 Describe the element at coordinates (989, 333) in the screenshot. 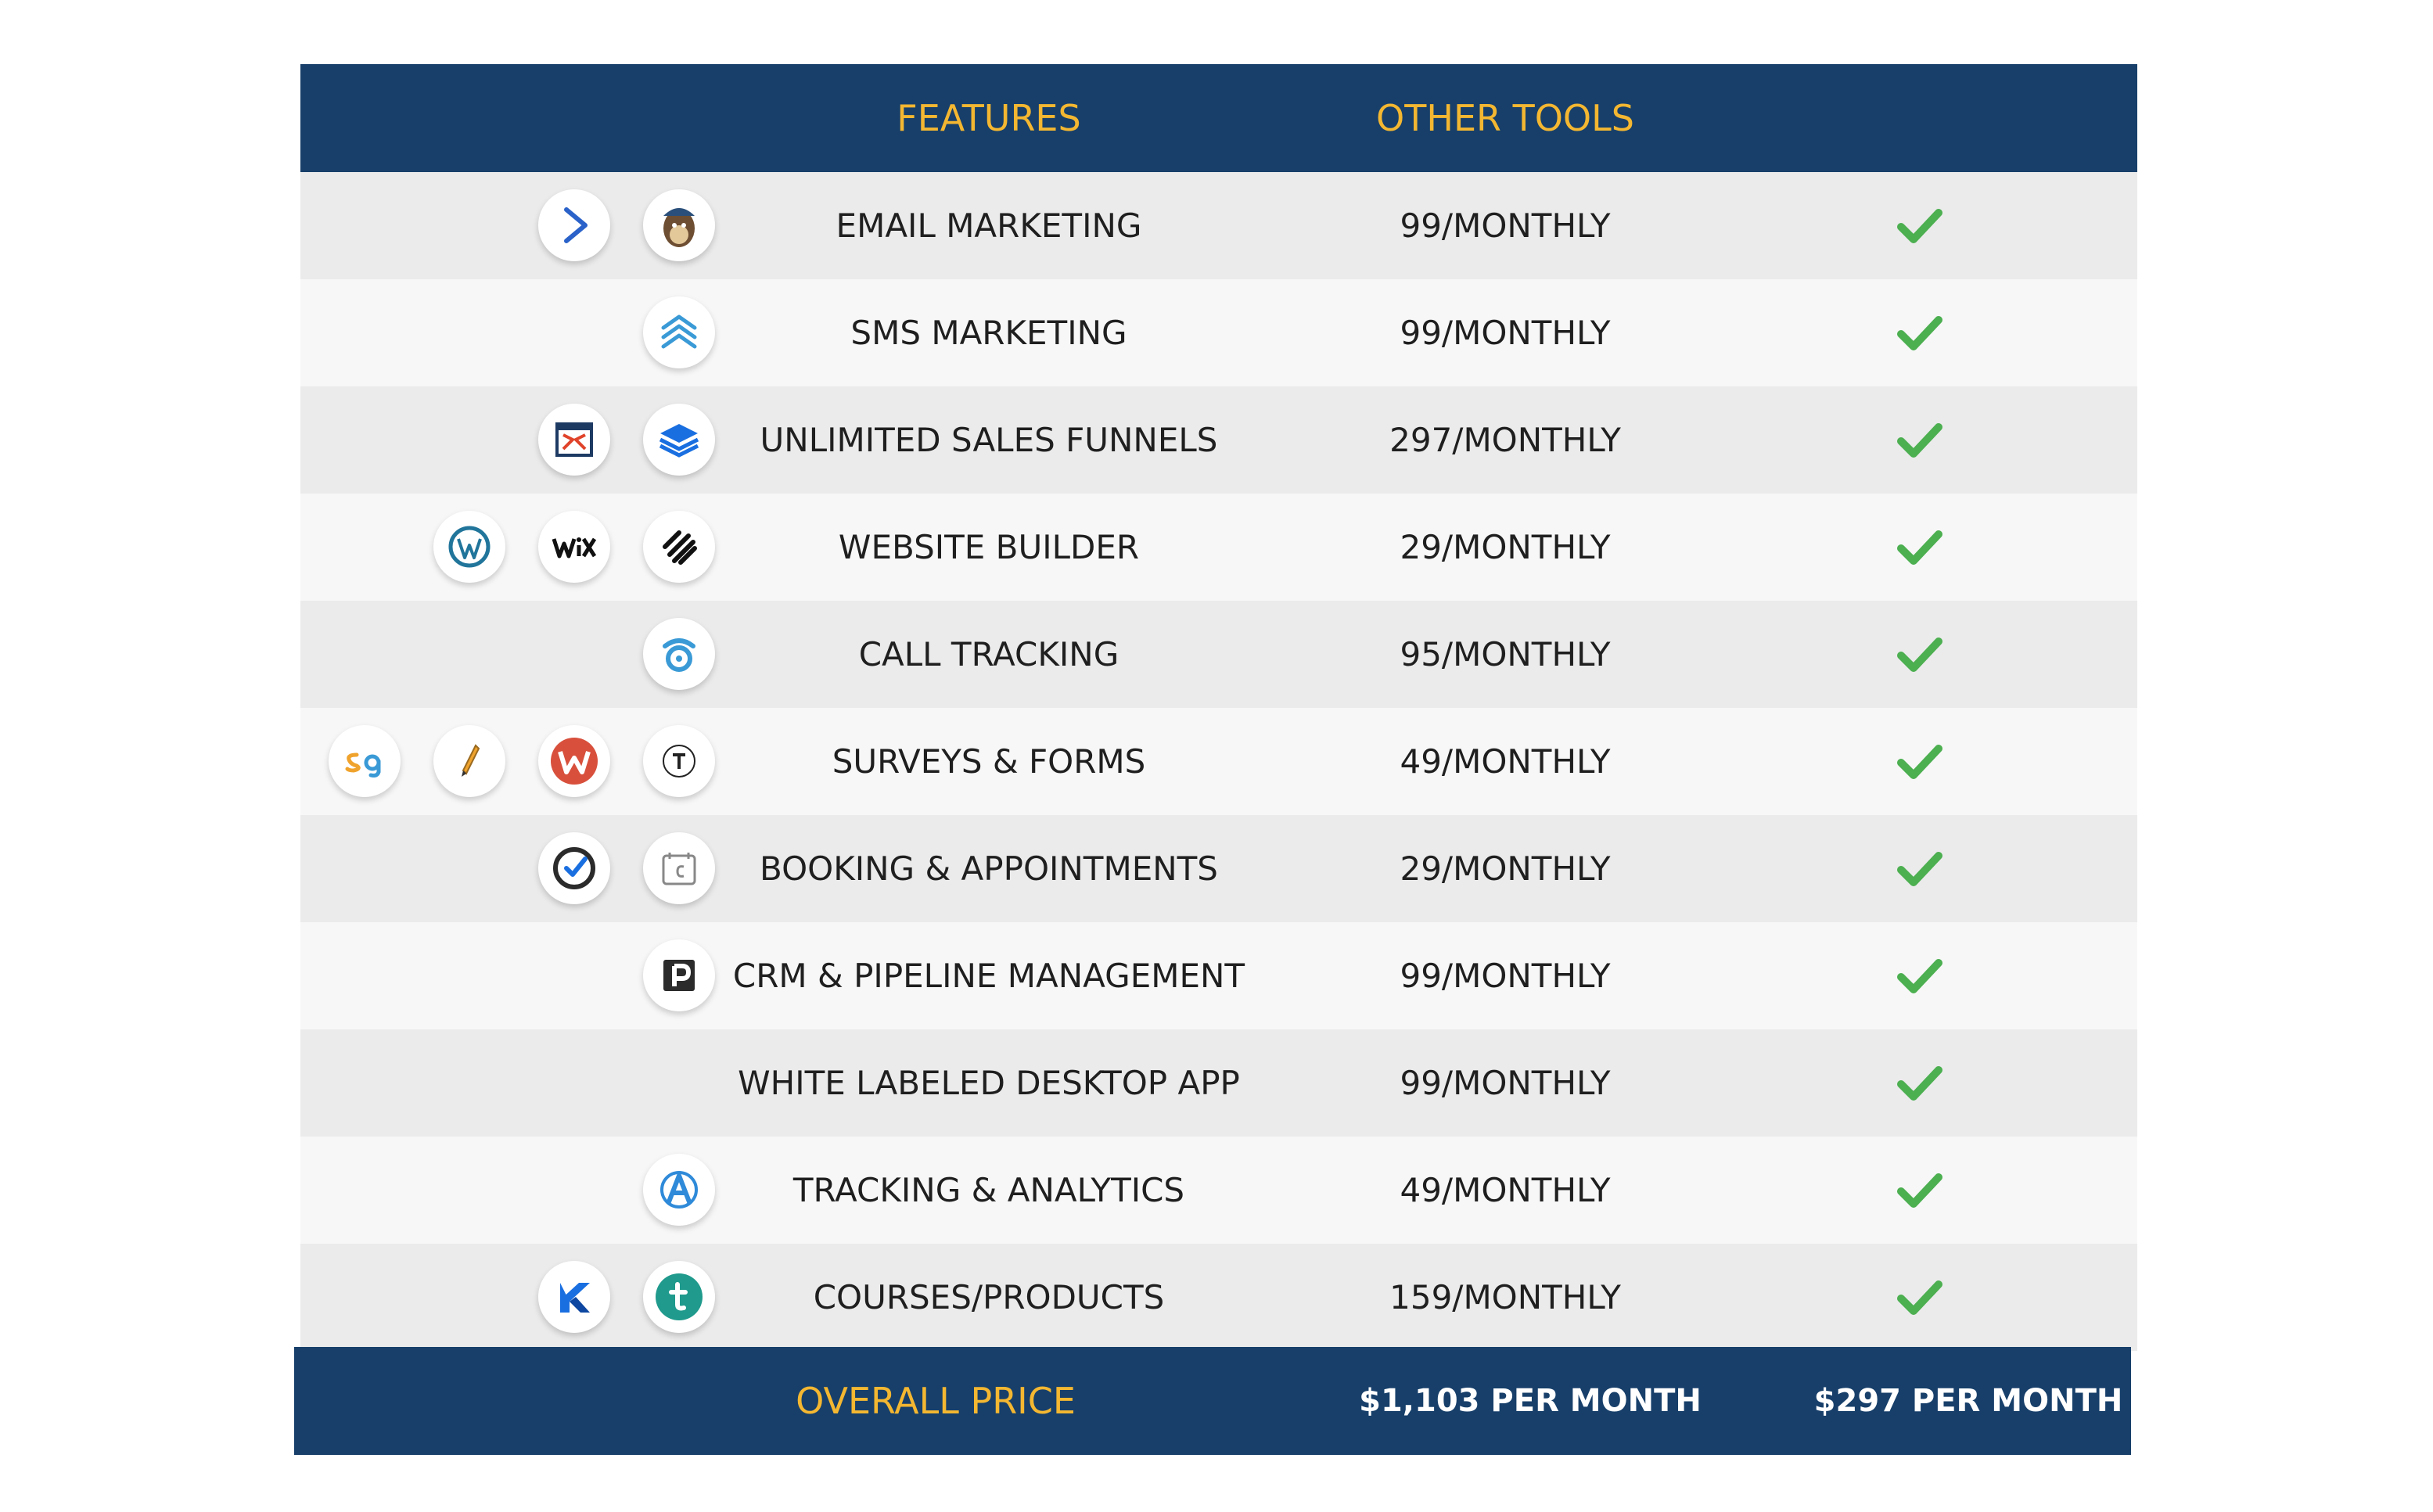

I see `feature-label: SMS MARKETING` at that location.